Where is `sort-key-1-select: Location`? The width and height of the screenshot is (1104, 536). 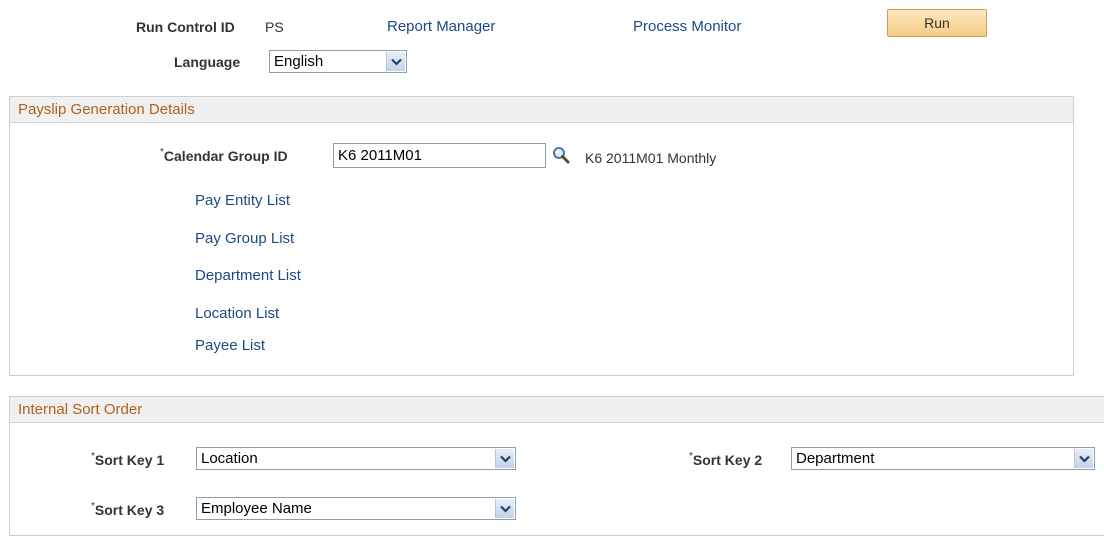 sort-key-1-select: Location is located at coordinates (356, 458).